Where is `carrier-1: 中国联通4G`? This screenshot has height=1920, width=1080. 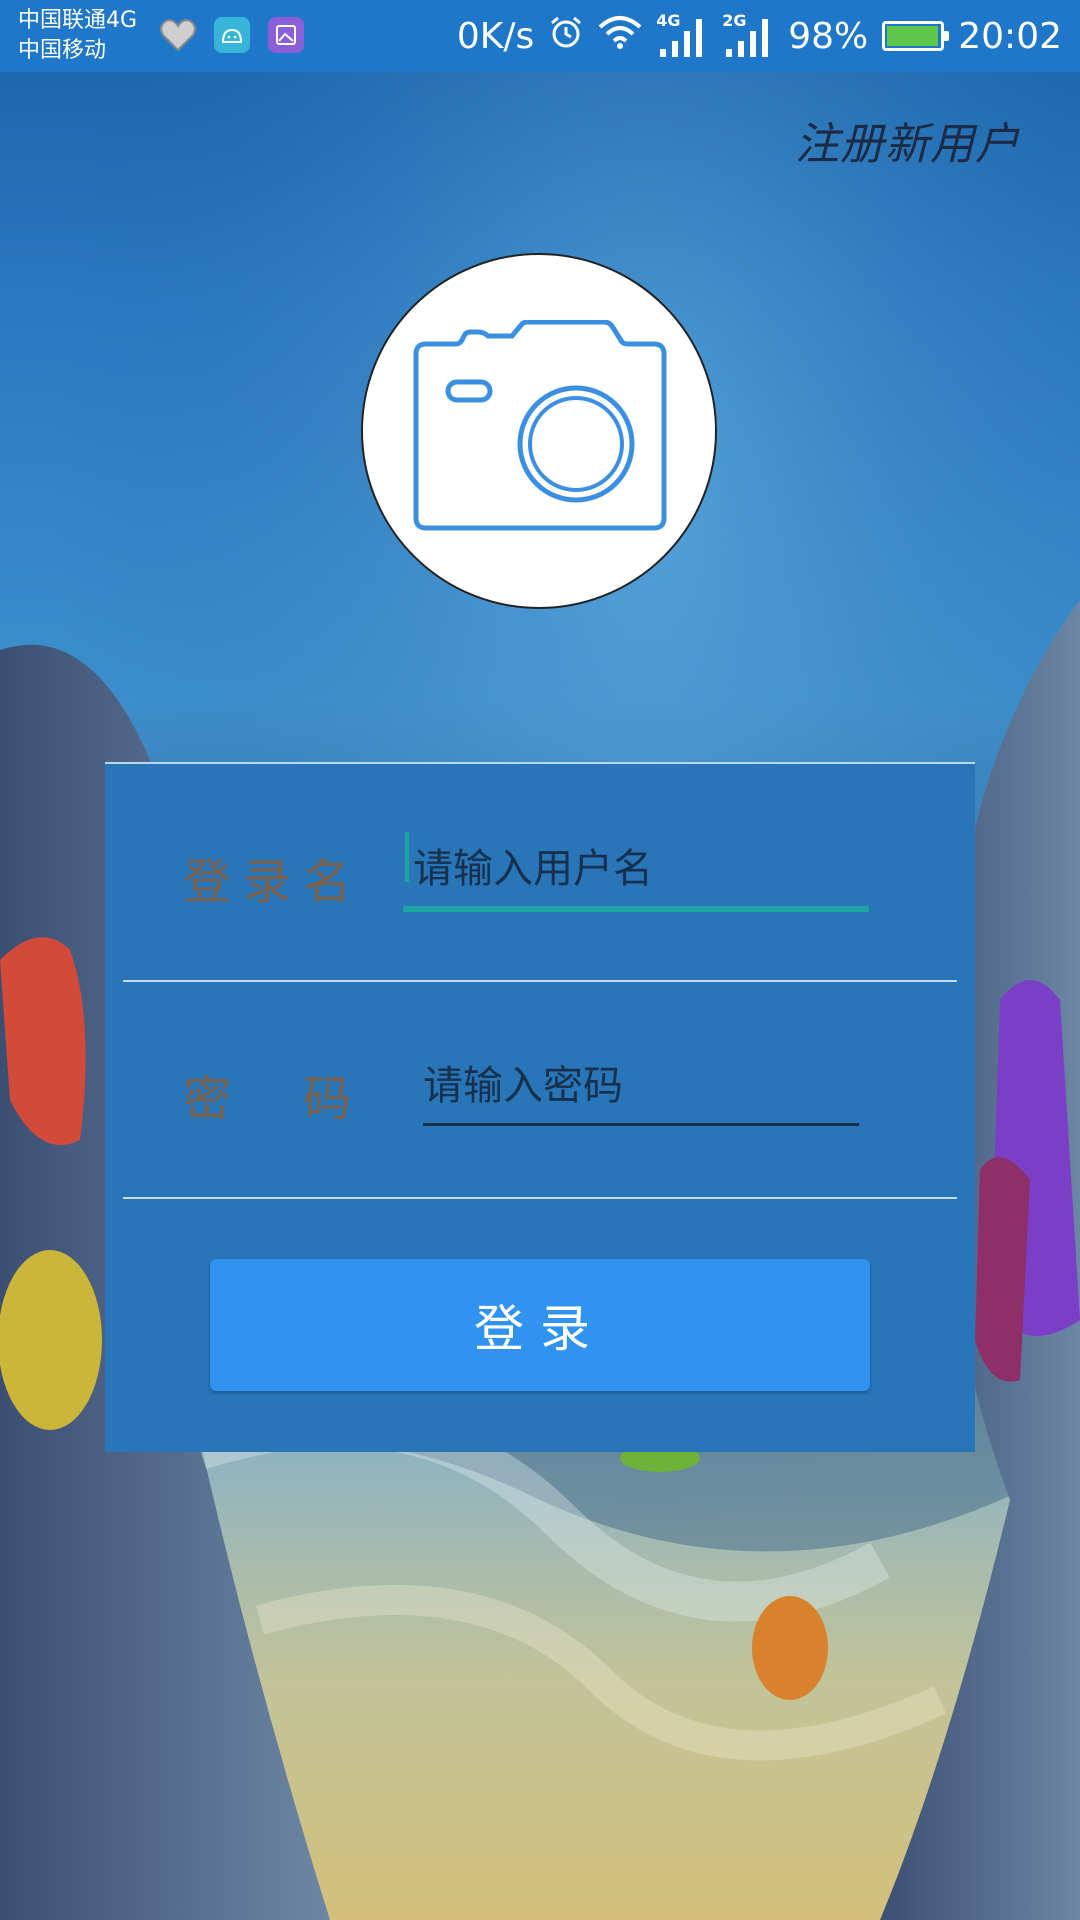 carrier-1: 中国联通4G is located at coordinates (78, 20).